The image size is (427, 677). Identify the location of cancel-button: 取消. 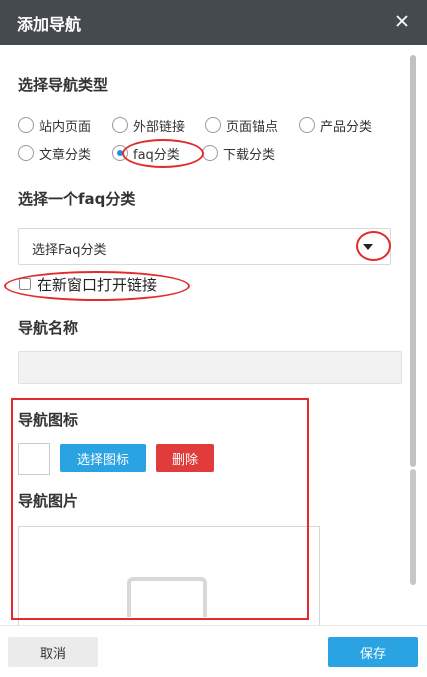
(53, 652).